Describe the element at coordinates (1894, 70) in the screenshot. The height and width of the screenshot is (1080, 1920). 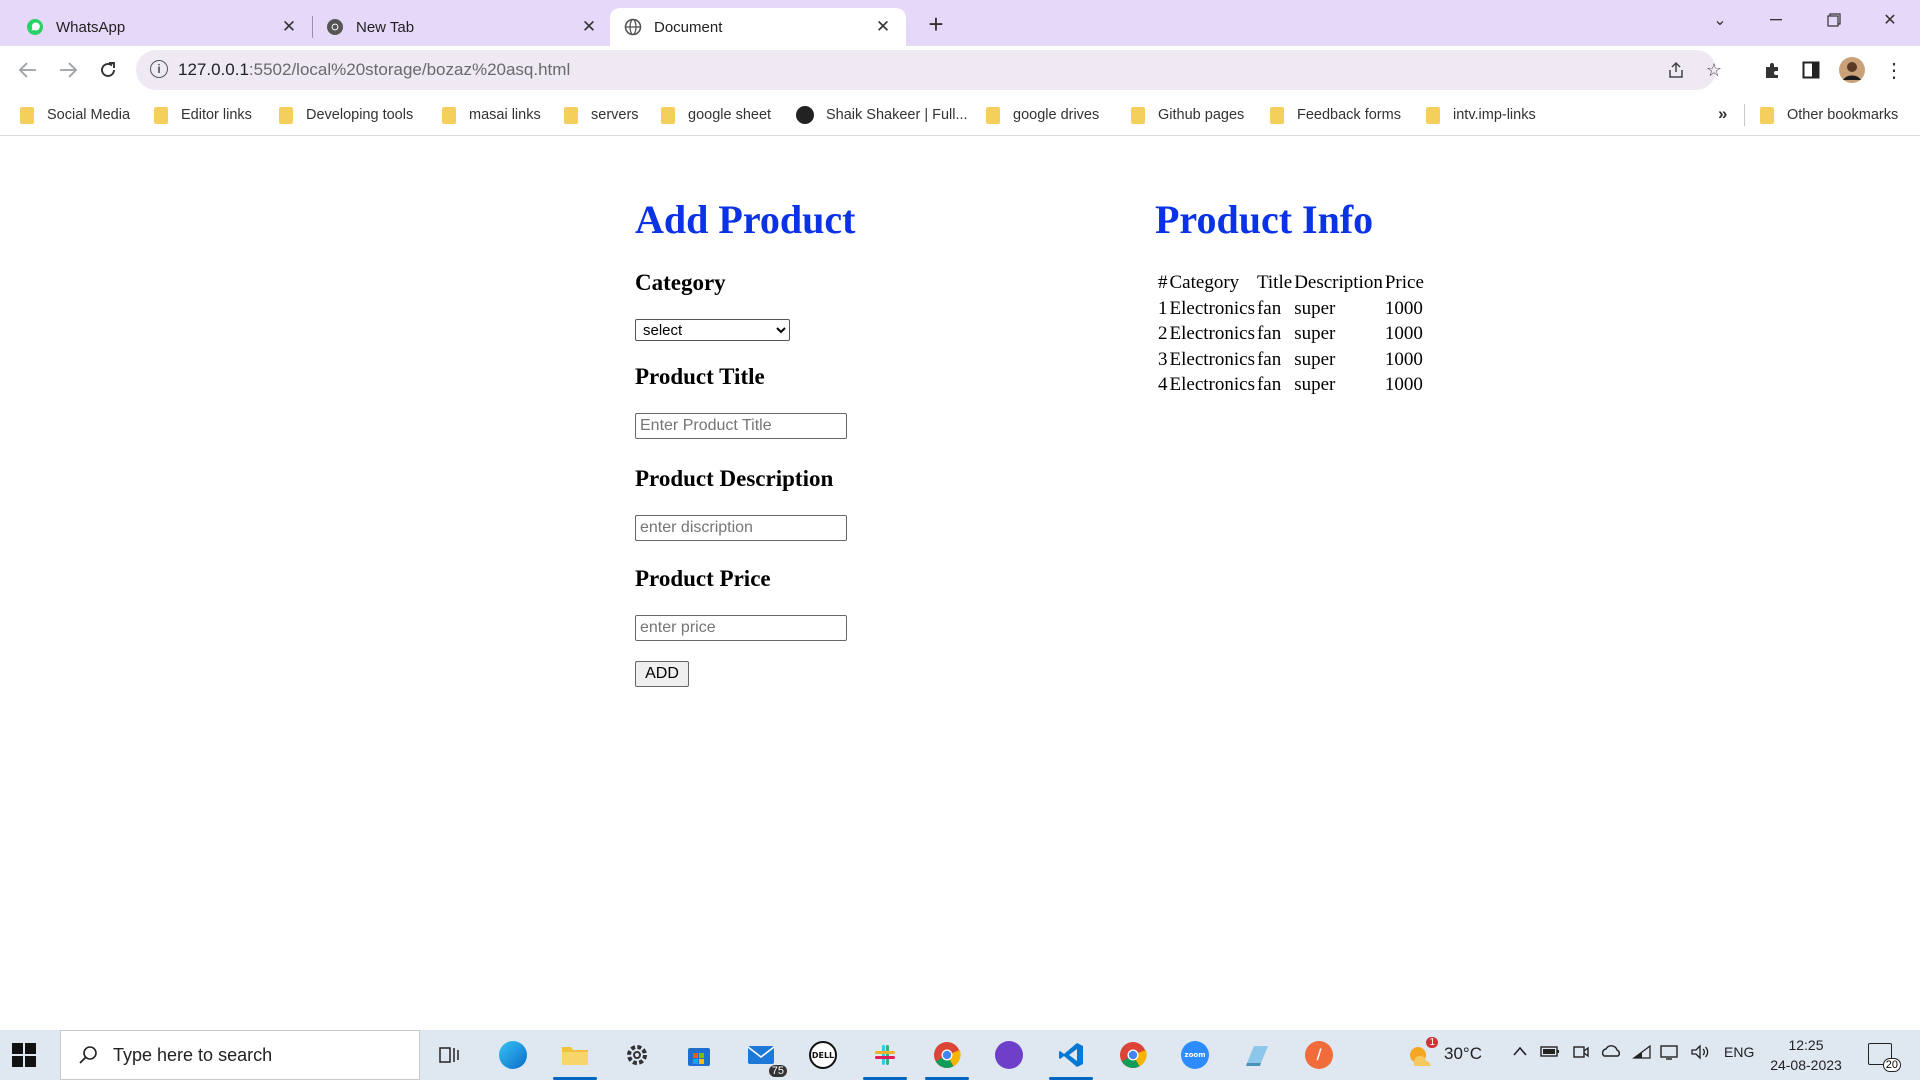
I see `menu-icon: ⋮` at that location.